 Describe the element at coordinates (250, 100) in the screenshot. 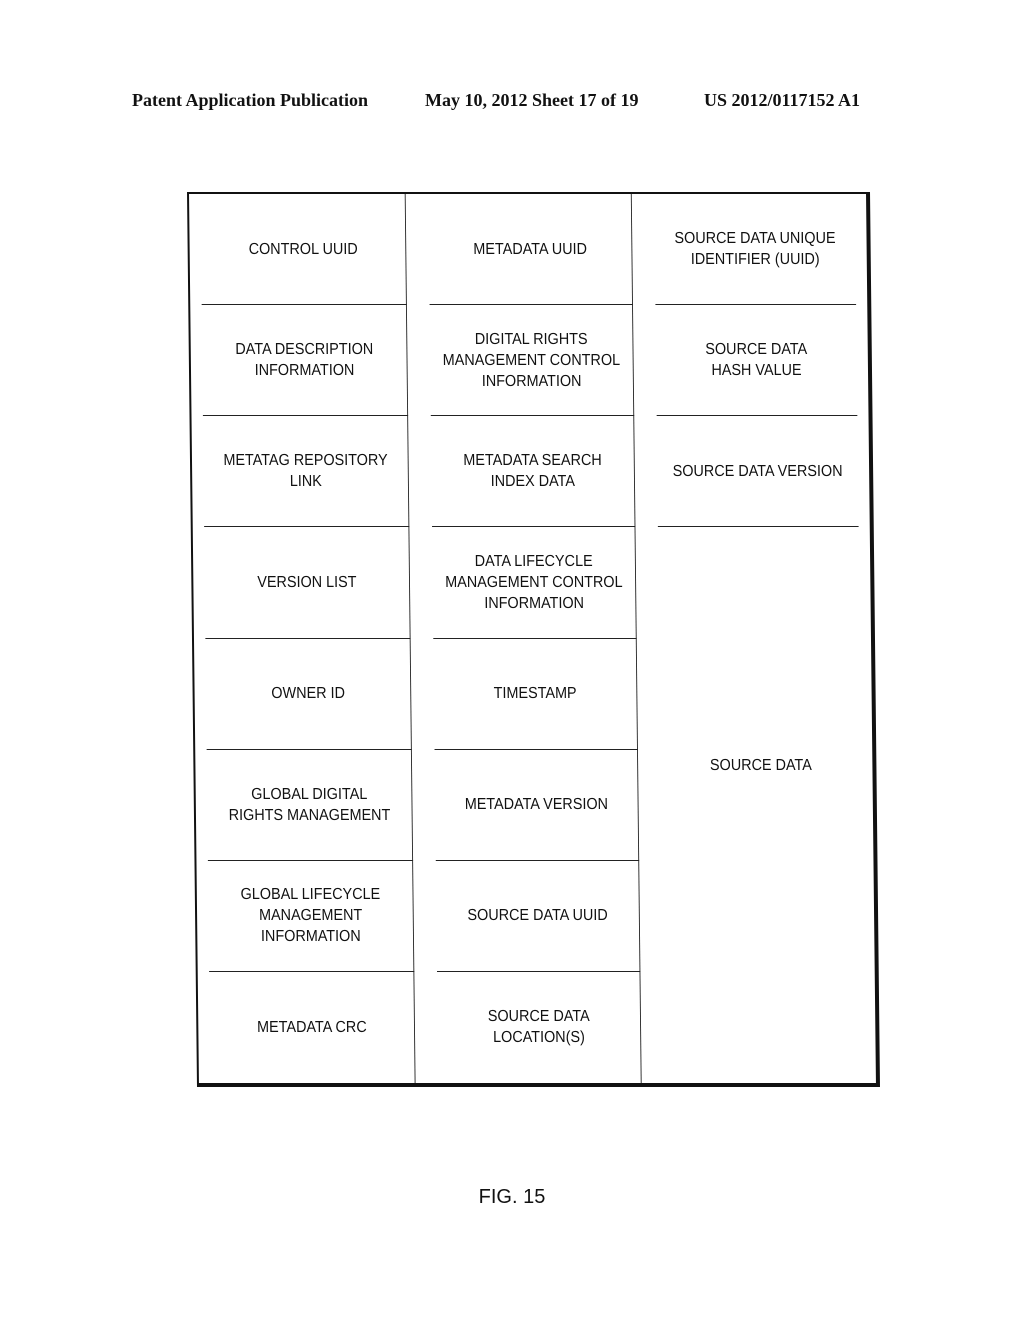

I see `publication-title: Patent Application Publication` at that location.